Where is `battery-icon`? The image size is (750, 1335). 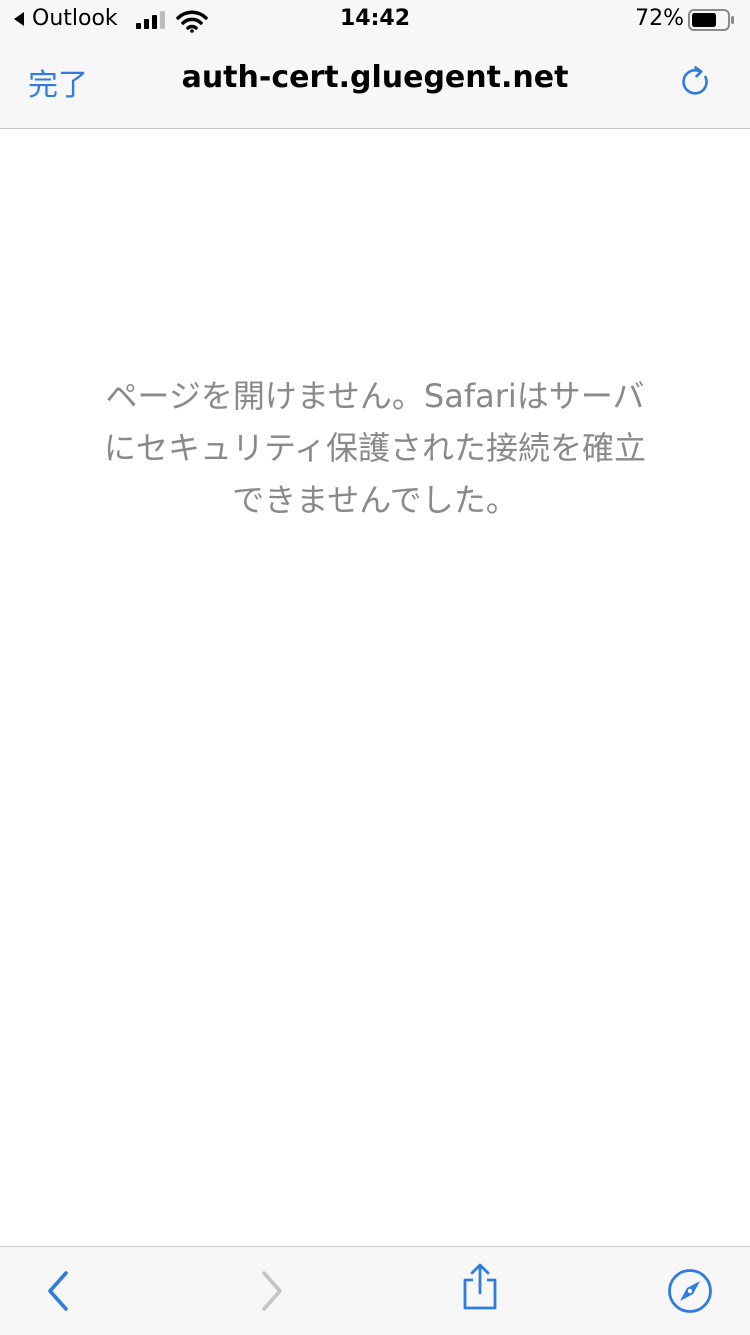 battery-icon is located at coordinates (711, 20).